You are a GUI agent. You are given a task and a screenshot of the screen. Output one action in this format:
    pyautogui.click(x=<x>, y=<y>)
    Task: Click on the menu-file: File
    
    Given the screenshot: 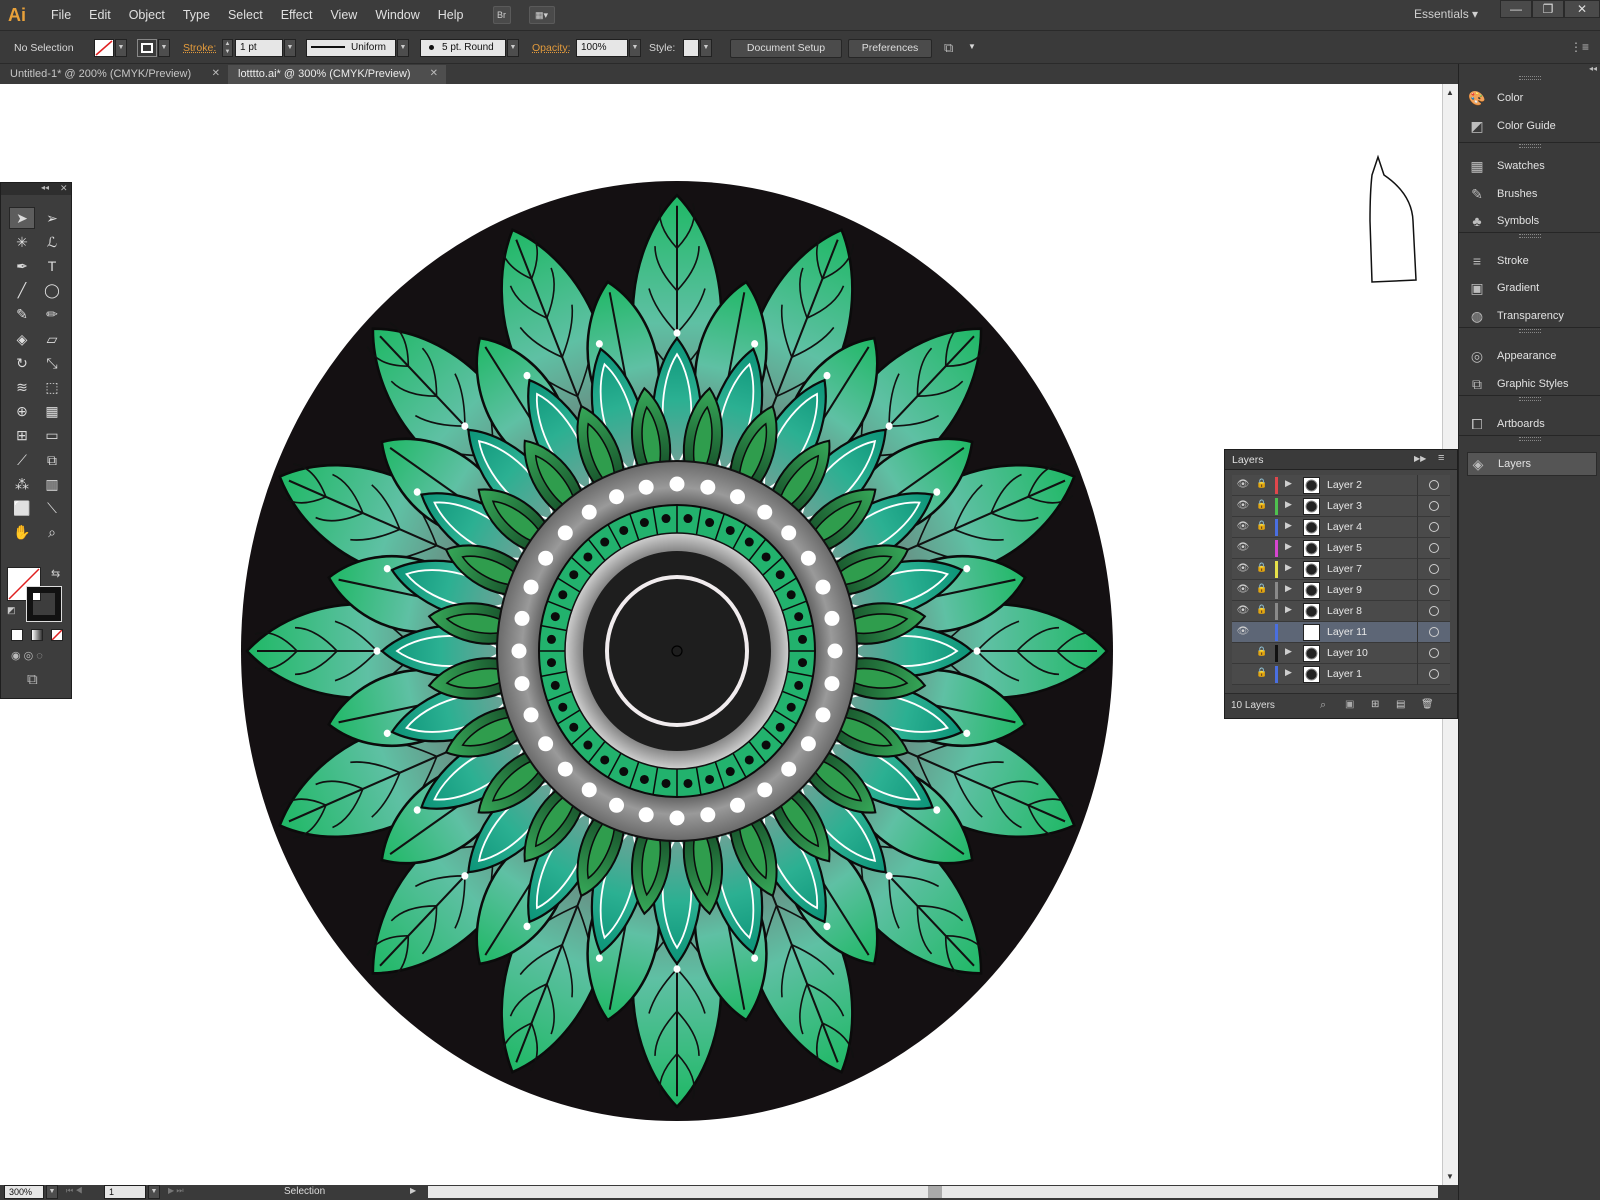 What is the action you would take?
    pyautogui.click(x=61, y=15)
    